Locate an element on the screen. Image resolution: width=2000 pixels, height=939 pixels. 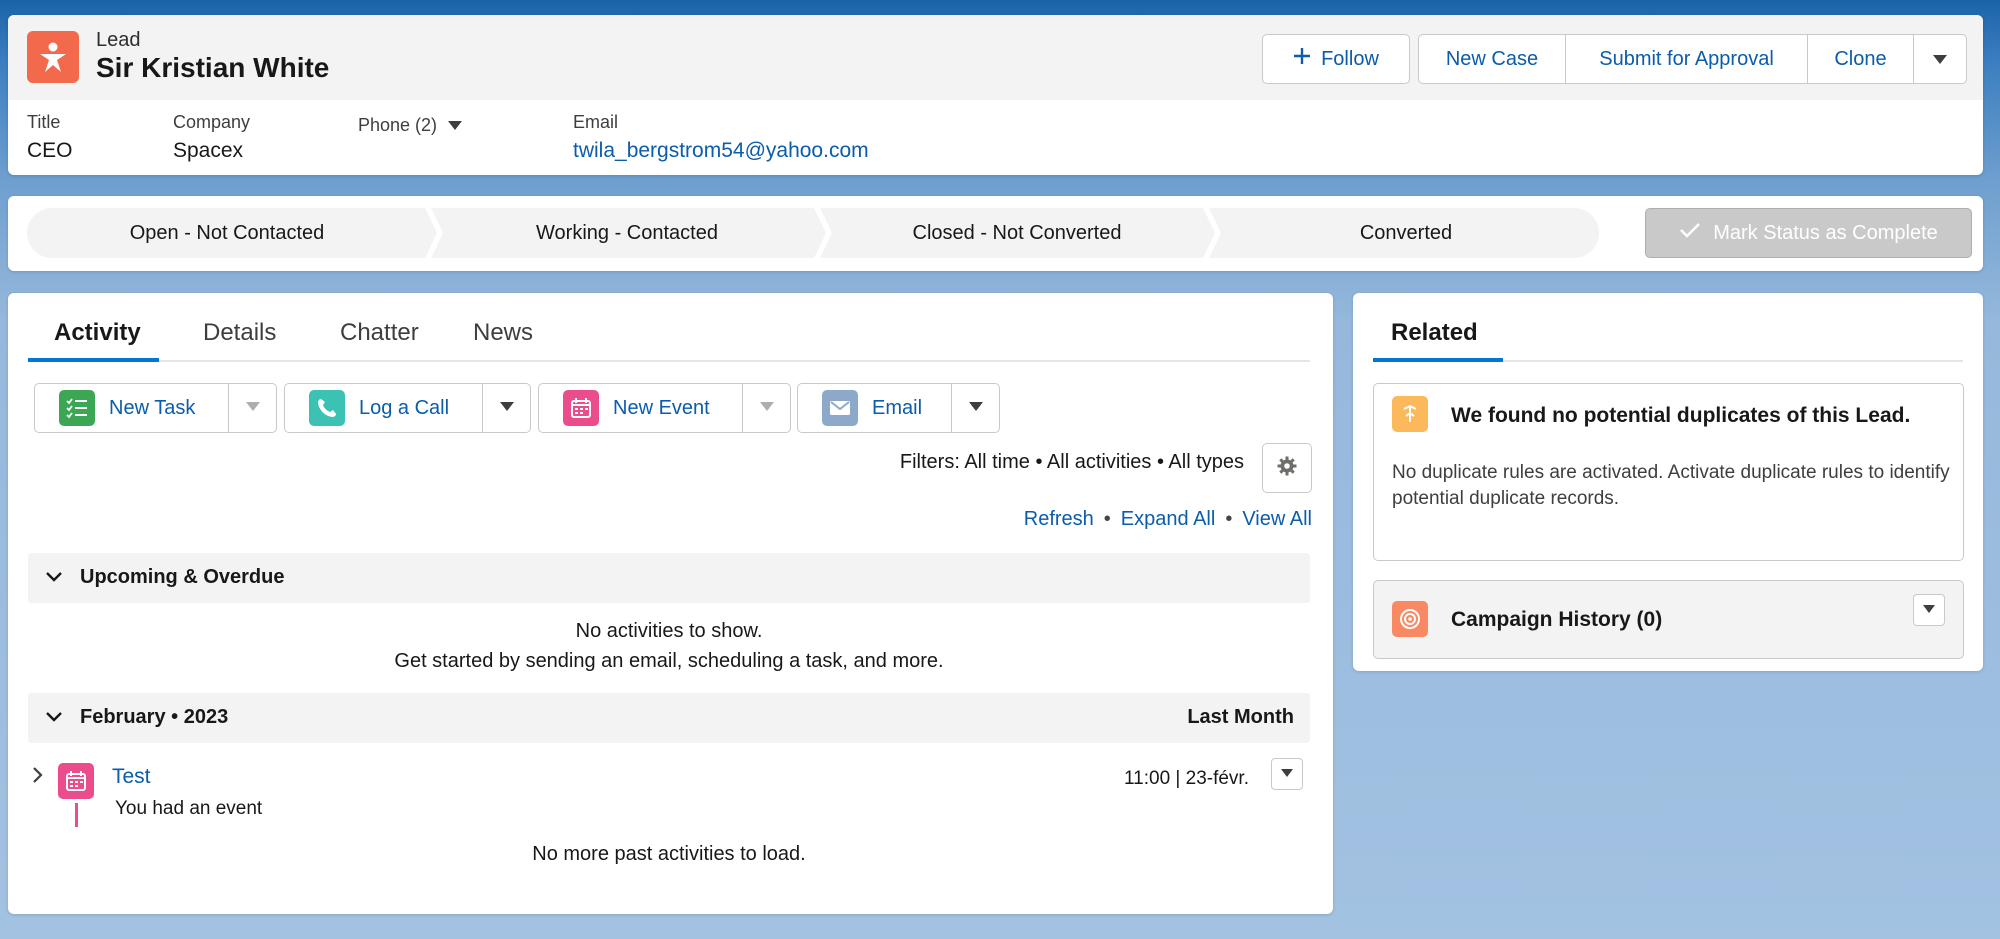
event-time: 11:00 | 23-févr. is located at coordinates (1186, 778).